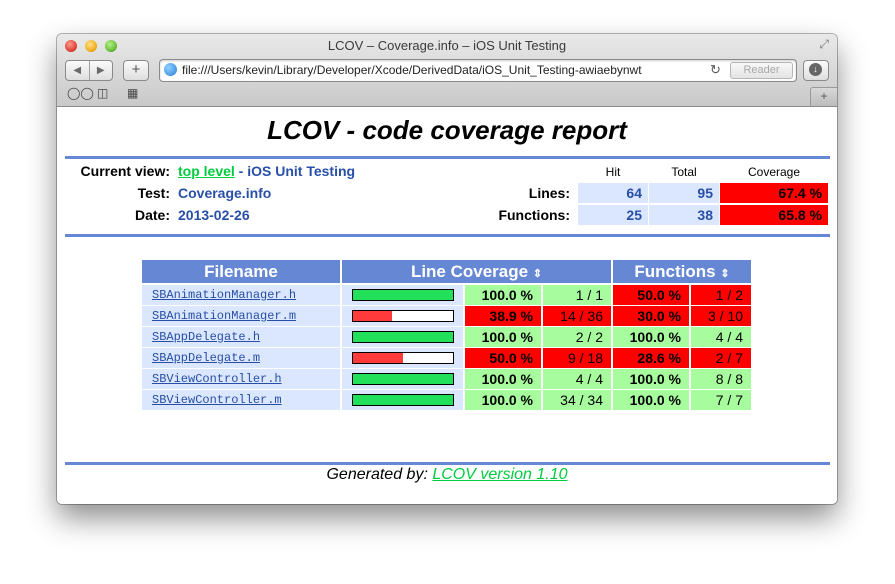 The image size is (895, 584). Describe the element at coordinates (447, 45) in the screenshot. I see `window-title: LCOV – Coverage.info – iOS Unit Testing` at that location.